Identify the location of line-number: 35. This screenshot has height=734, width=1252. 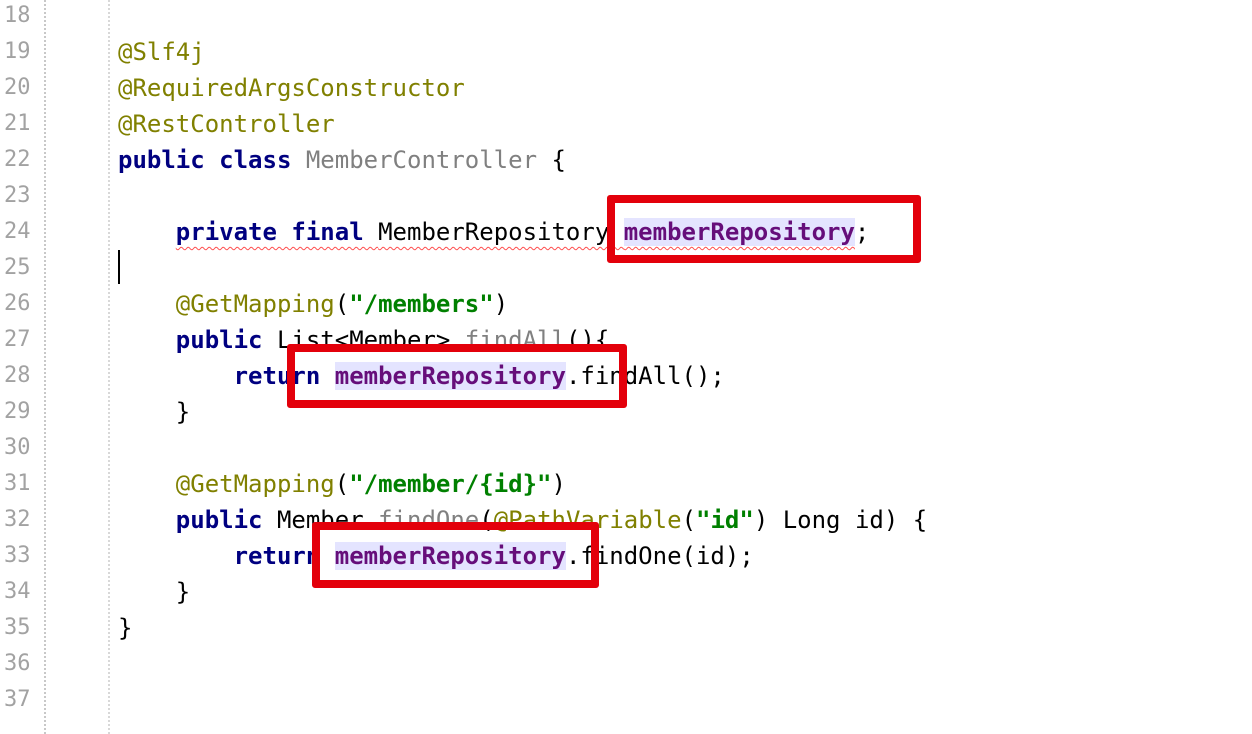
(17, 627).